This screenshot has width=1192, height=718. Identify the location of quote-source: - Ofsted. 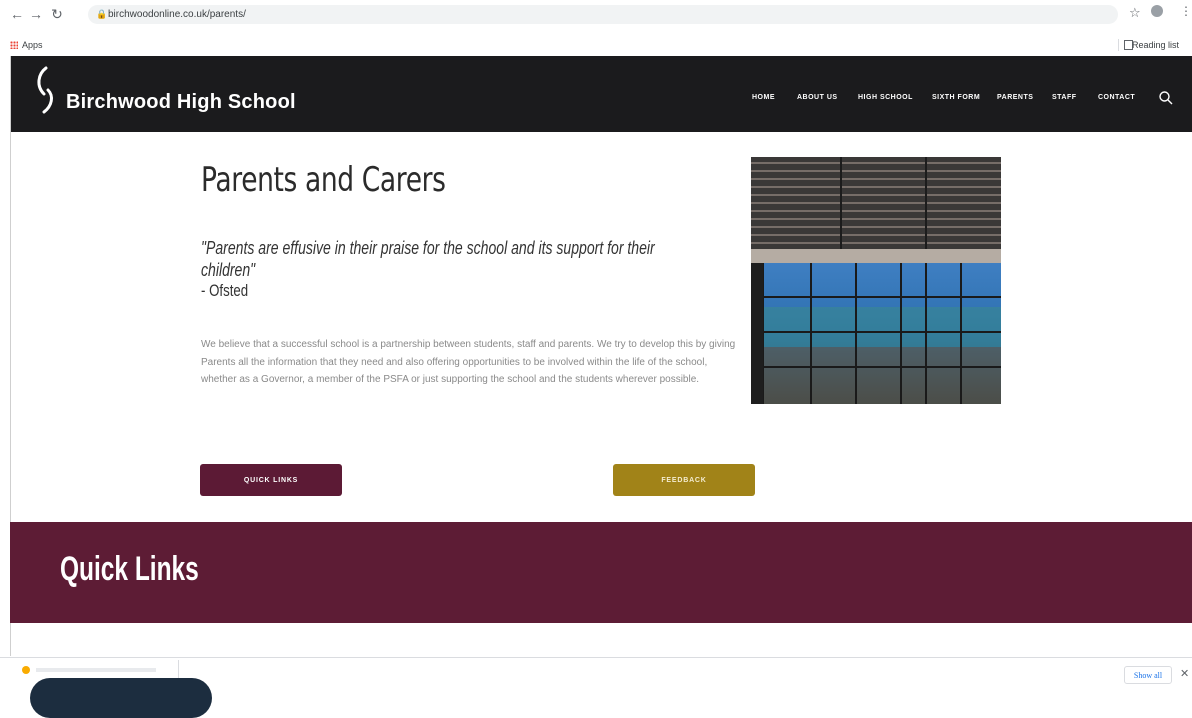
(225, 290).